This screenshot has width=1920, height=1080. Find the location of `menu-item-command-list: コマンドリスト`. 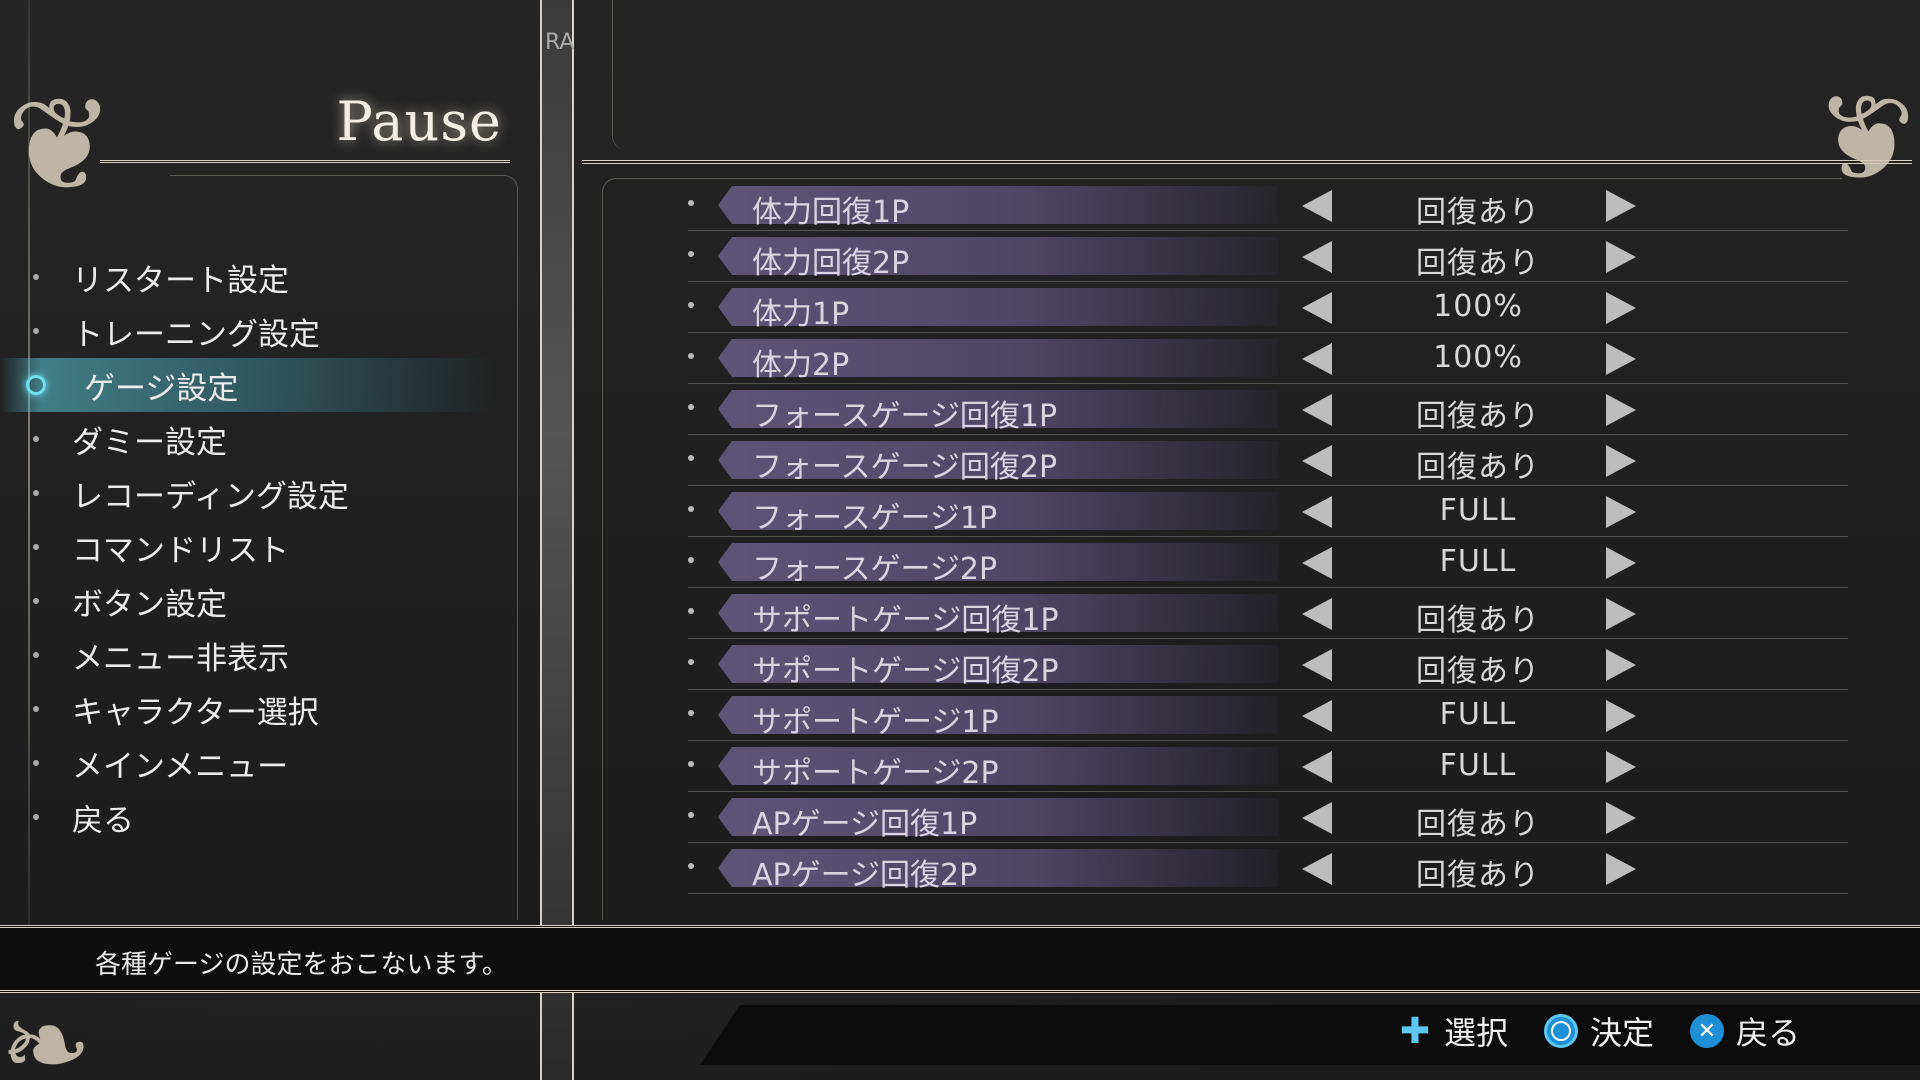

menu-item-command-list: コマンドリスト is located at coordinates (260, 547).